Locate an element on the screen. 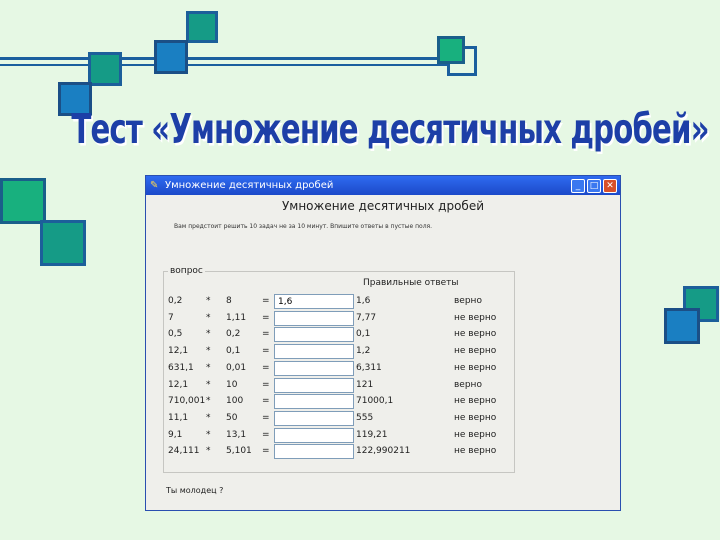 The width and height of the screenshot is (720, 540). operand-a: 0,2 is located at coordinates (175, 301).